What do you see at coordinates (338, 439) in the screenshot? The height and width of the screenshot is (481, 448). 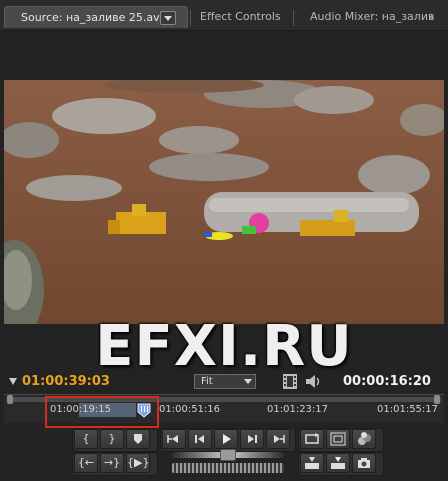 I see `safe-margins-button` at bounding box center [338, 439].